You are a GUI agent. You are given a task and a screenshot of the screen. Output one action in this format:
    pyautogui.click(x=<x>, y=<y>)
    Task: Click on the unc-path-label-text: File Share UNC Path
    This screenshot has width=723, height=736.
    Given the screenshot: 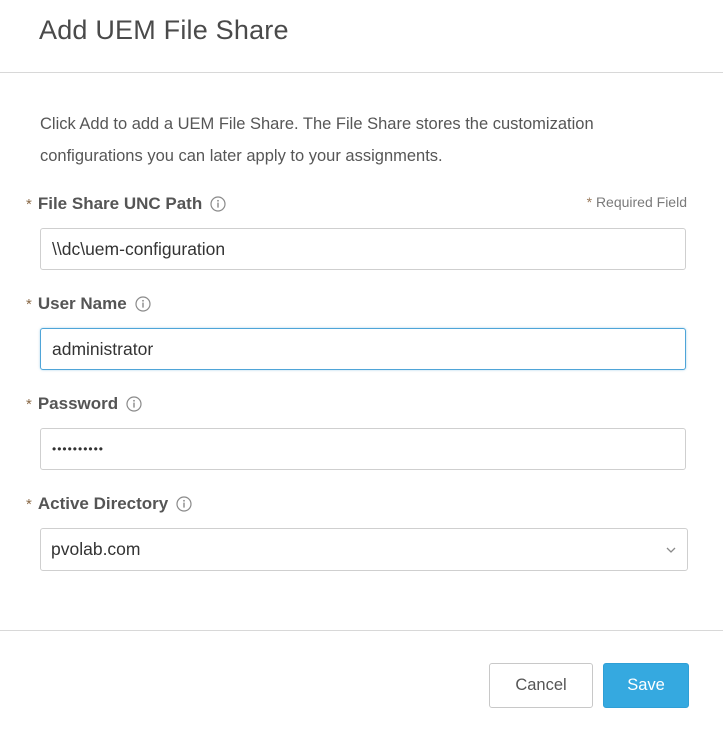 What is the action you would take?
    pyautogui.click(x=120, y=203)
    